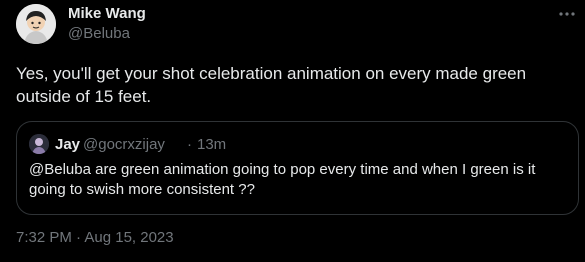  What do you see at coordinates (107, 13) in the screenshot?
I see `author-name: Mike Wang` at bounding box center [107, 13].